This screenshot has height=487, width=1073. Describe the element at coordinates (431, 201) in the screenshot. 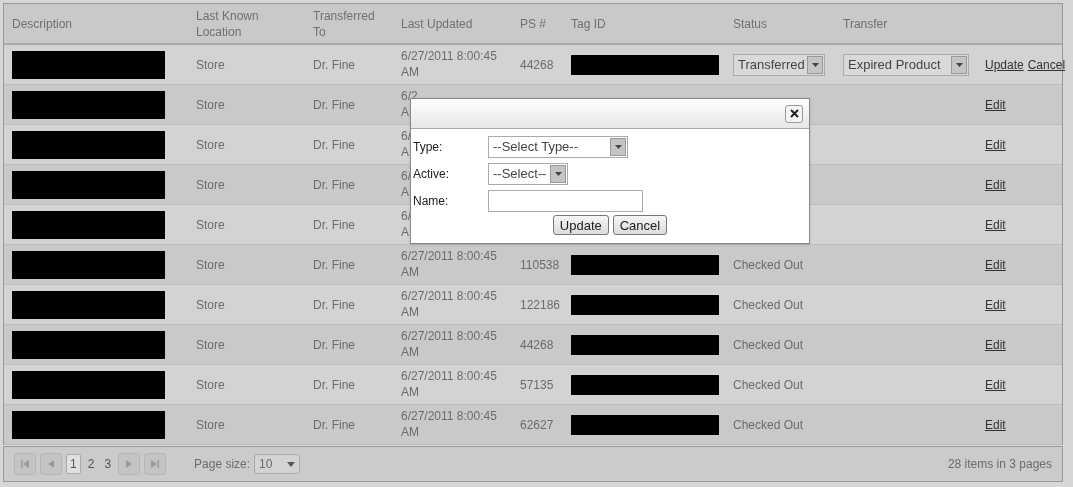

I see `field-label: Name:` at that location.